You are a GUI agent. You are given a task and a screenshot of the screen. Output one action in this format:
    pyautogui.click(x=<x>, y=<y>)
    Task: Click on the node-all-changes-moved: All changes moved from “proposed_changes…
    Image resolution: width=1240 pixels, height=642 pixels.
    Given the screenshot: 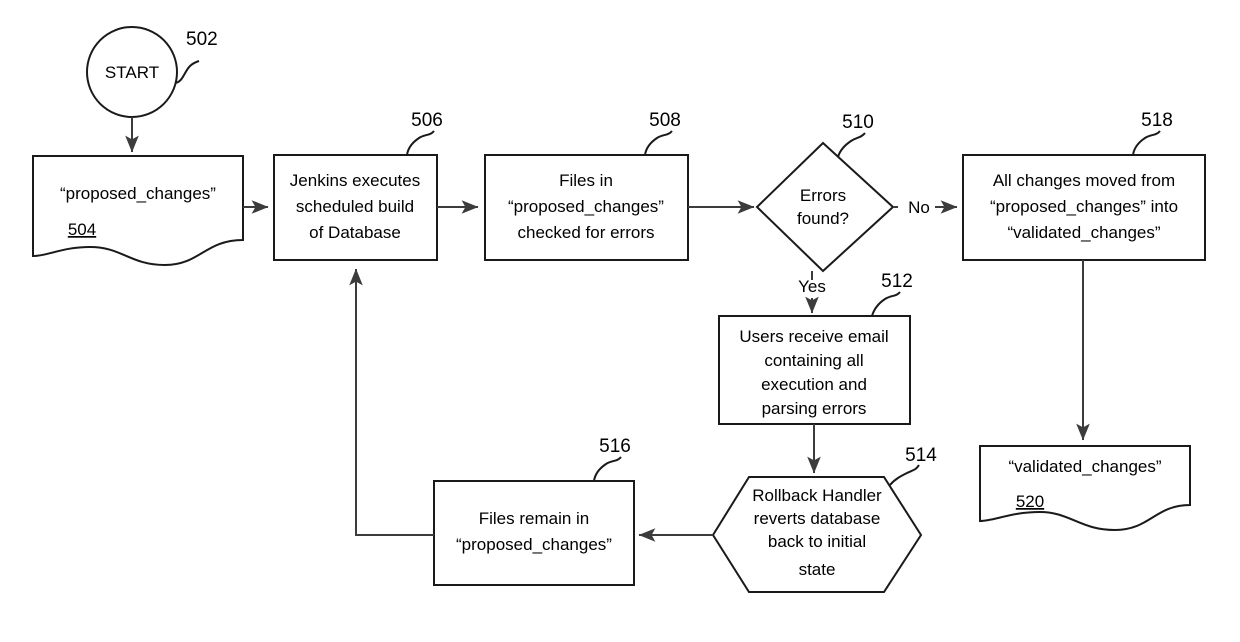 What is the action you would take?
    pyautogui.click(x=1084, y=207)
    